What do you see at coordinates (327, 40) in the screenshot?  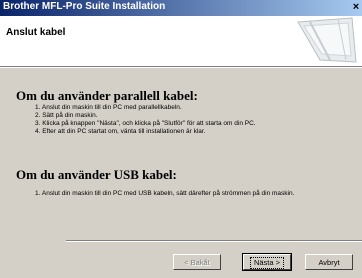 I see `header-graphic-icon` at bounding box center [327, 40].